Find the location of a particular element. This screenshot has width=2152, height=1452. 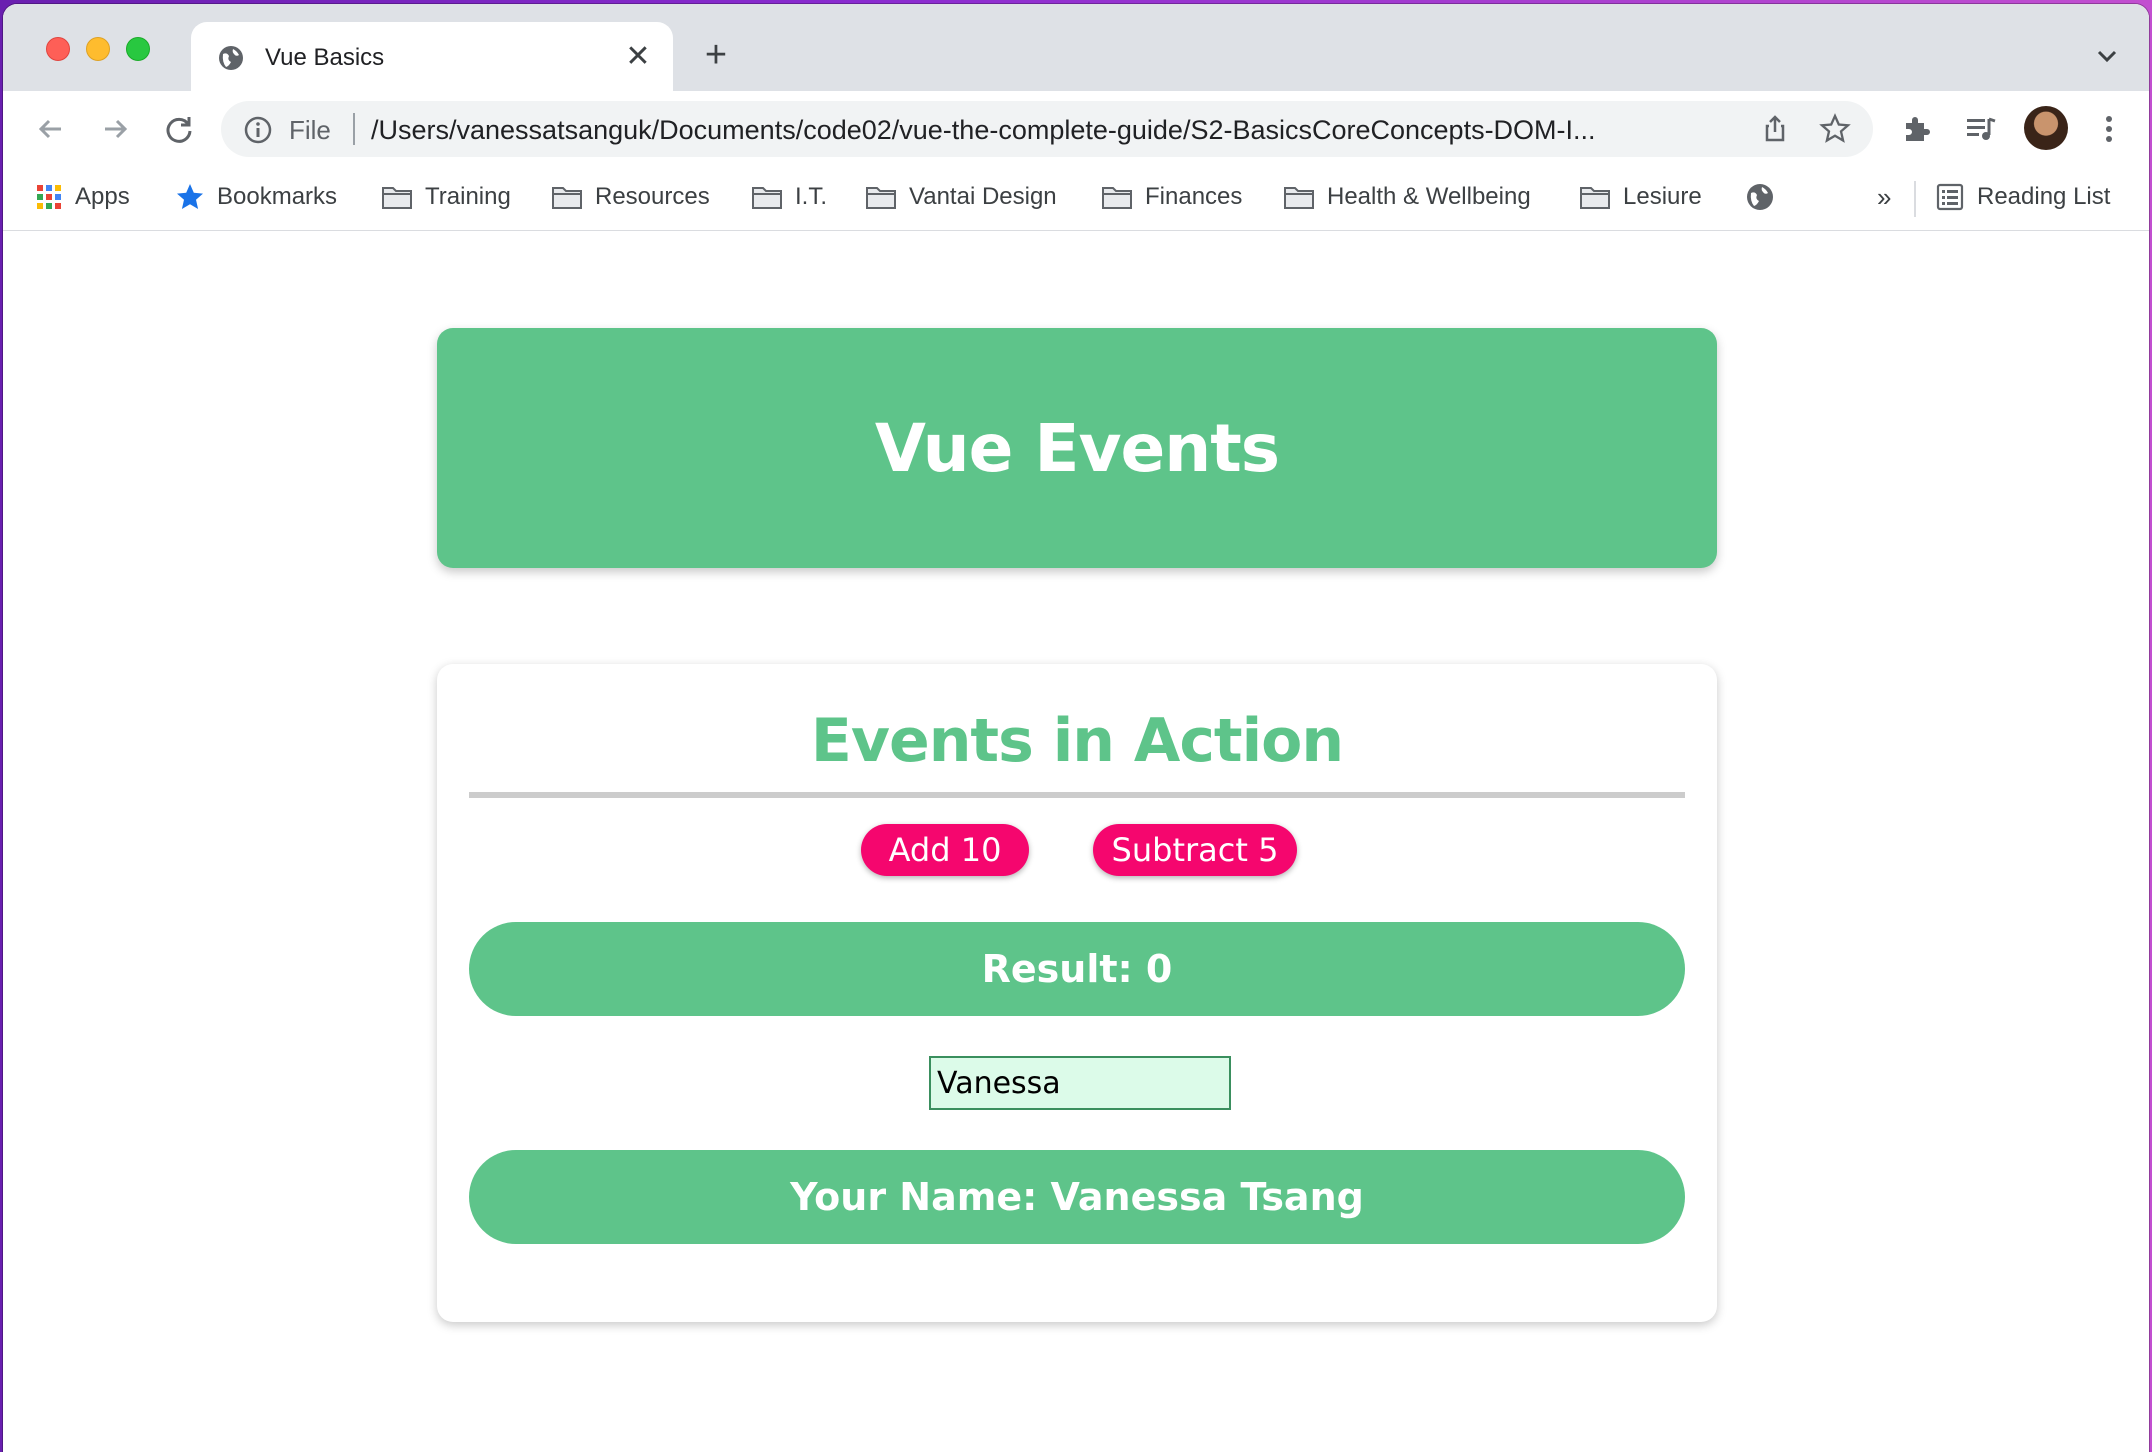

bookmark-label: Health & Wellbeing is located at coordinates (1429, 196).